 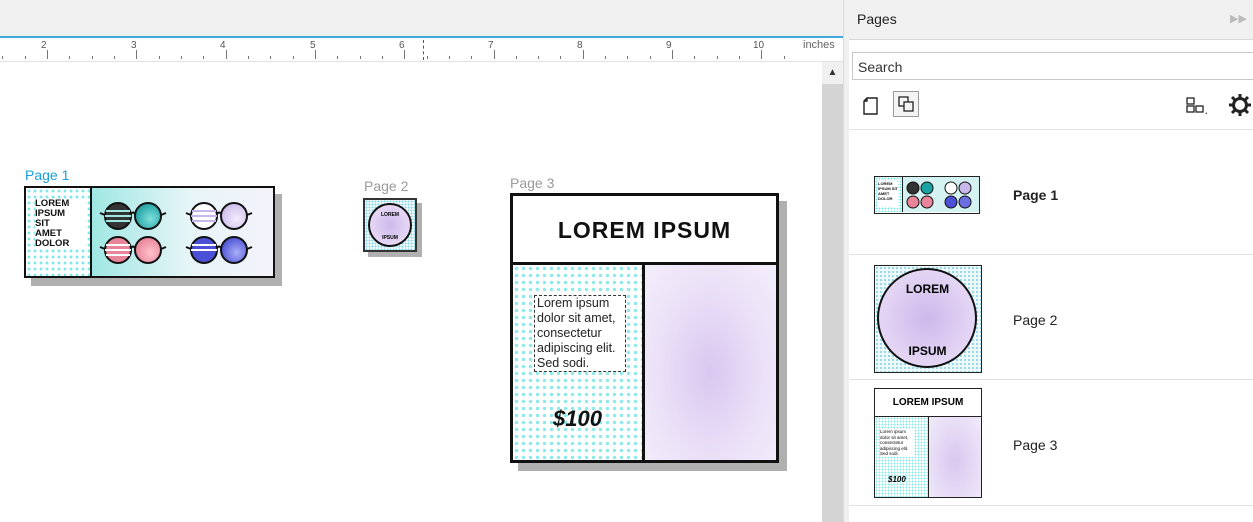 I want to click on page-1-canvas: LOREM IPSUM SIT AMET DOLOR, so click(x=149, y=232).